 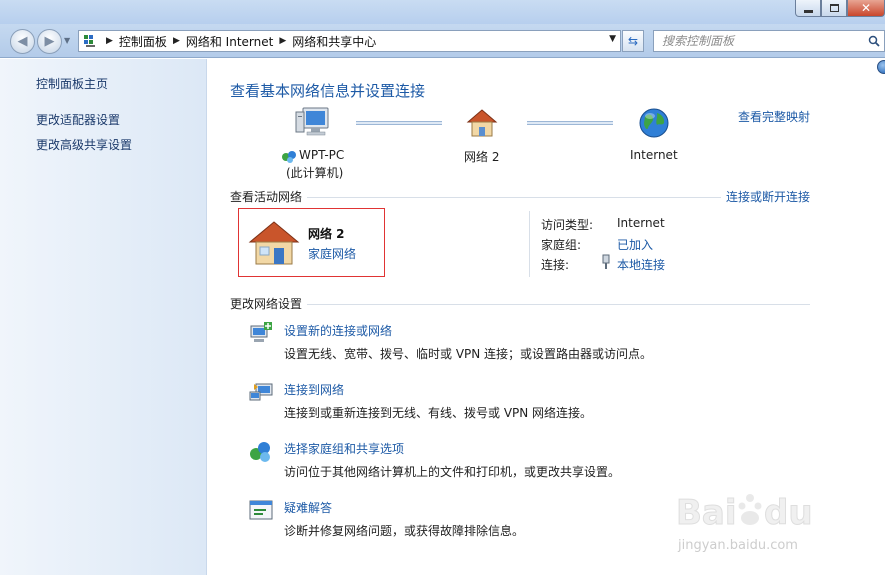 I want to click on connect-disconnect-link: 连接或断开连接, so click(x=768, y=196).